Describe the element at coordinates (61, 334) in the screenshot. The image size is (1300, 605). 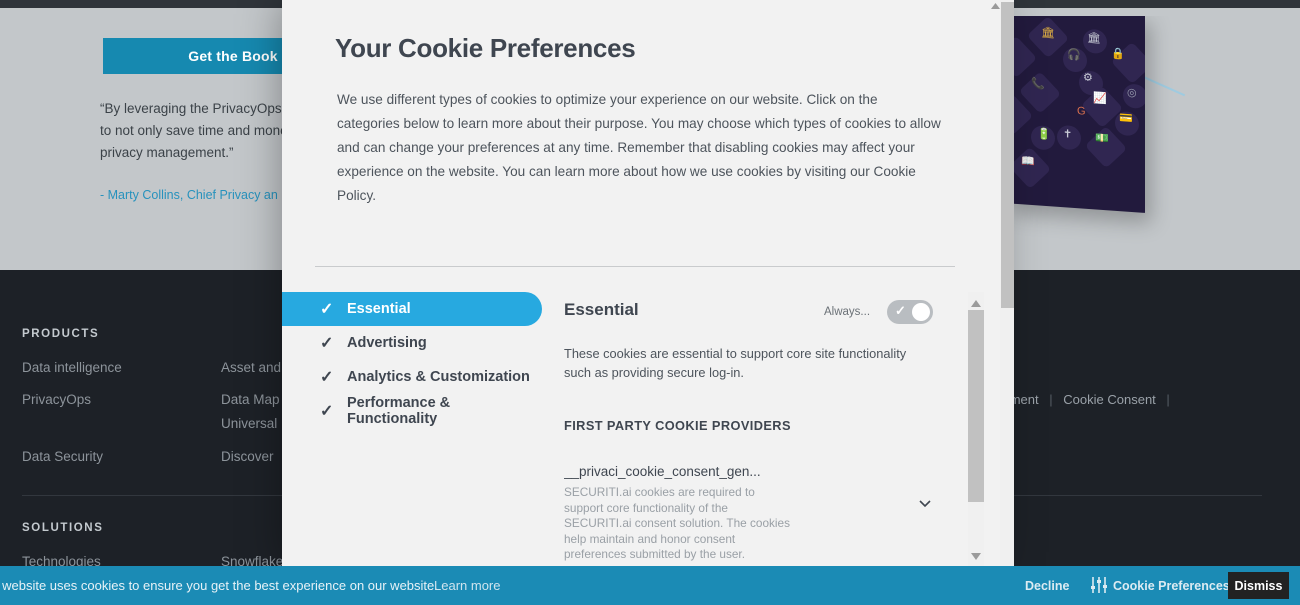
I see `footer-heading-products: PRODUCTS` at that location.